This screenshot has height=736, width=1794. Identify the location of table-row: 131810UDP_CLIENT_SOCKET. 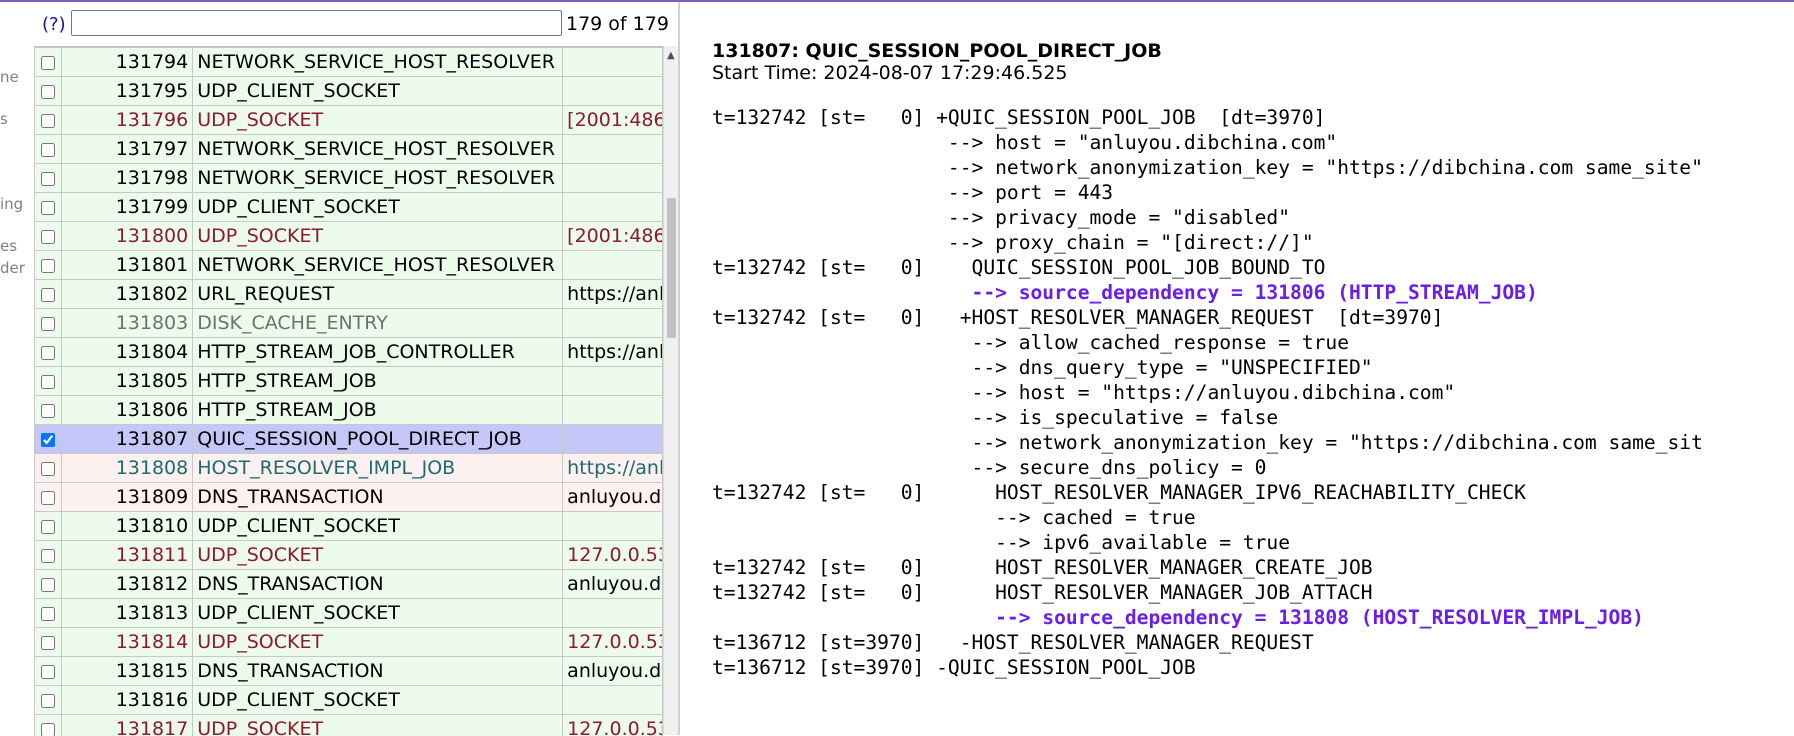
(349, 526).